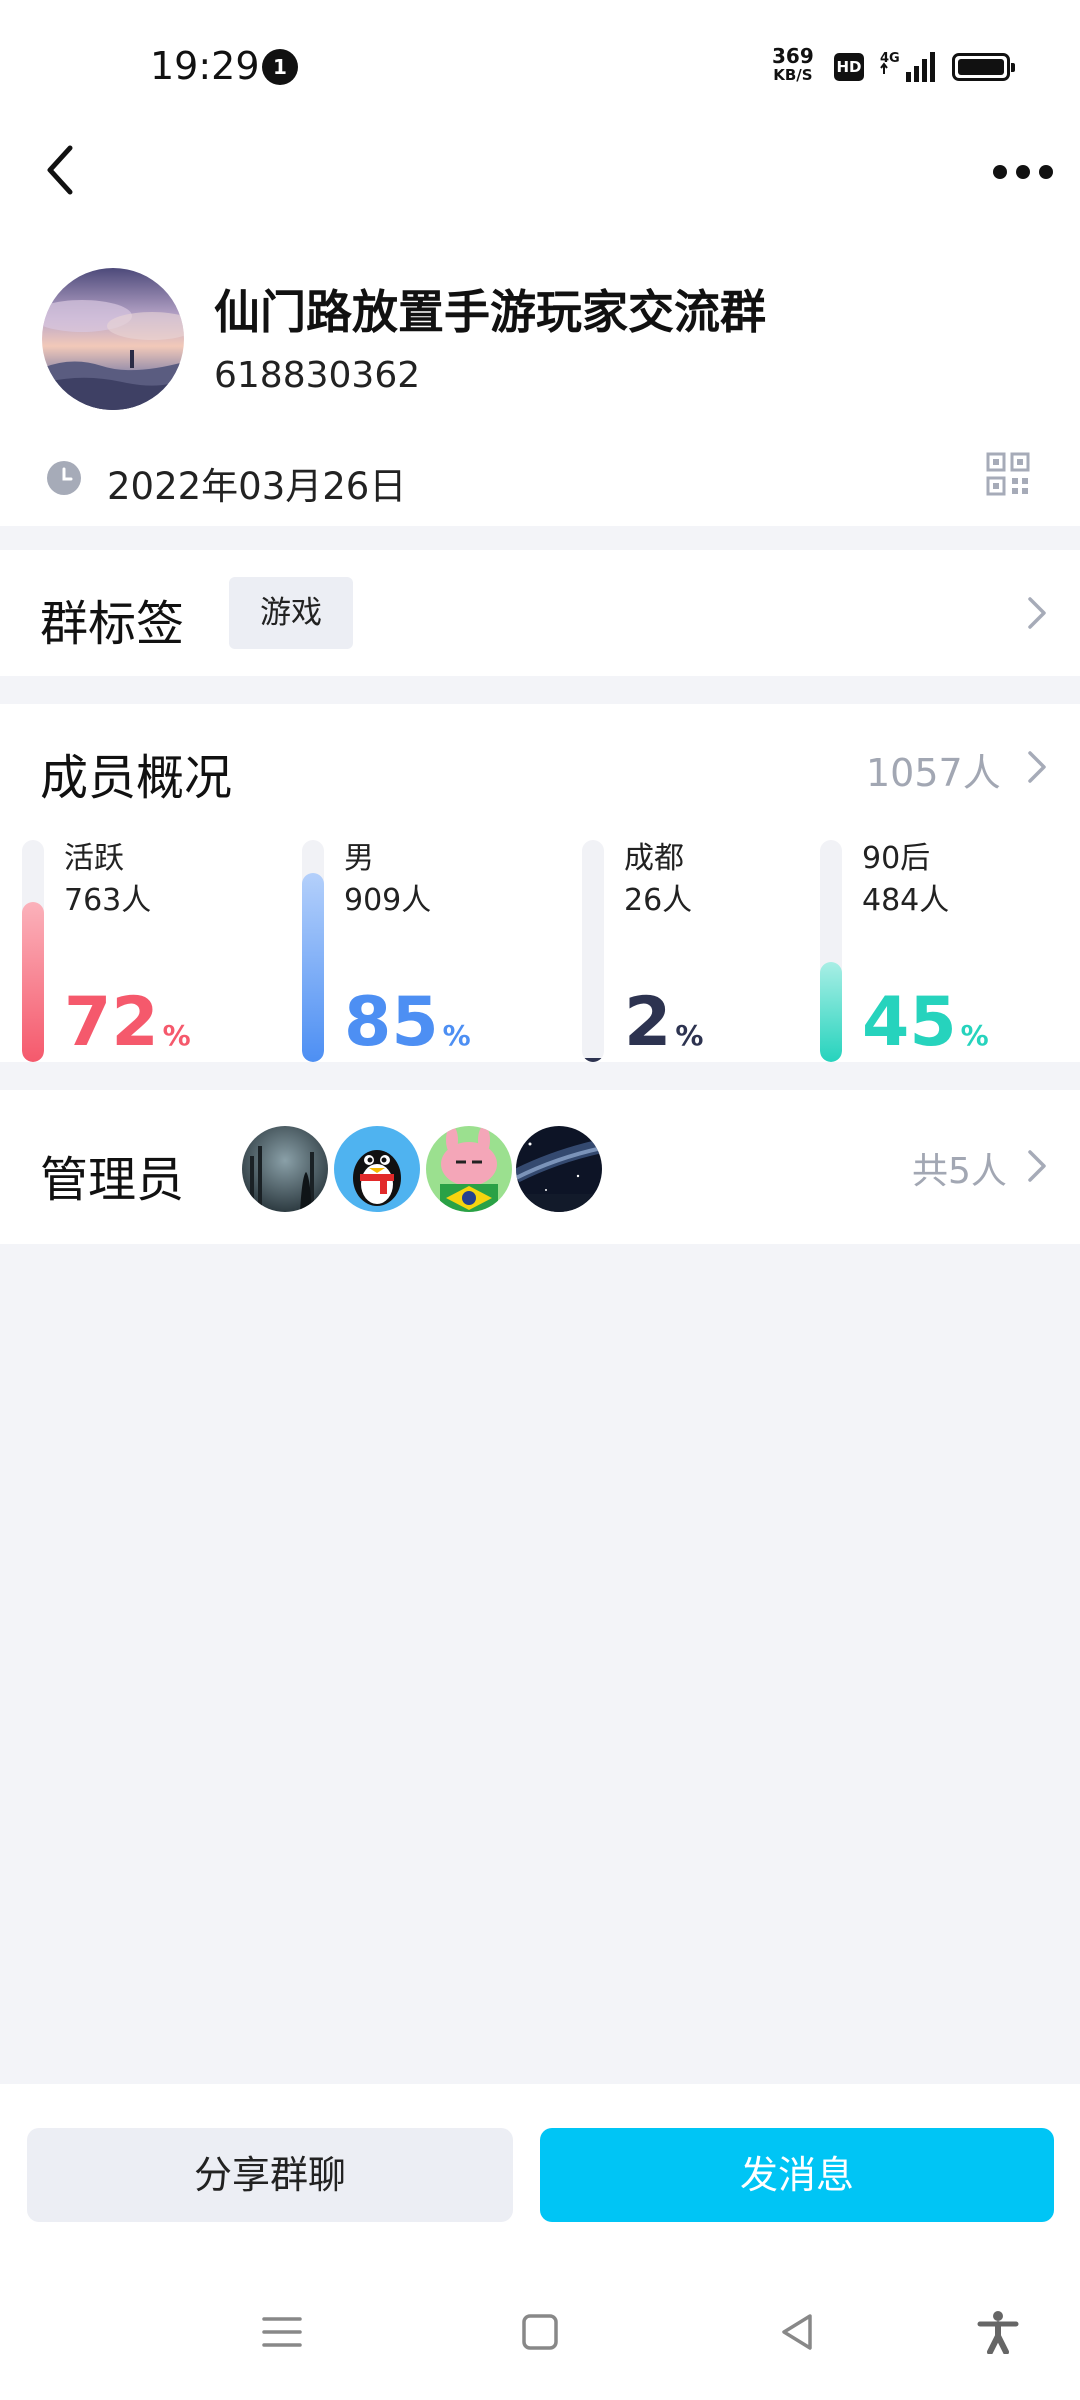 Image resolution: width=1080 pixels, height=2400 pixels. Describe the element at coordinates (1023, 172) in the screenshot. I see `more-options-button` at that location.